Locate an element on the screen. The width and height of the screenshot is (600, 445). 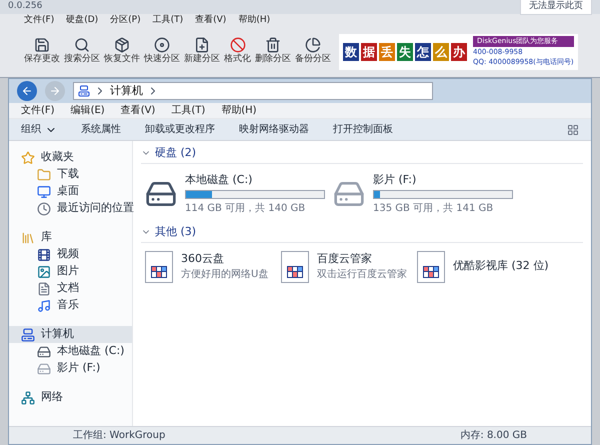
banner-character: 办 is located at coordinates (459, 52).